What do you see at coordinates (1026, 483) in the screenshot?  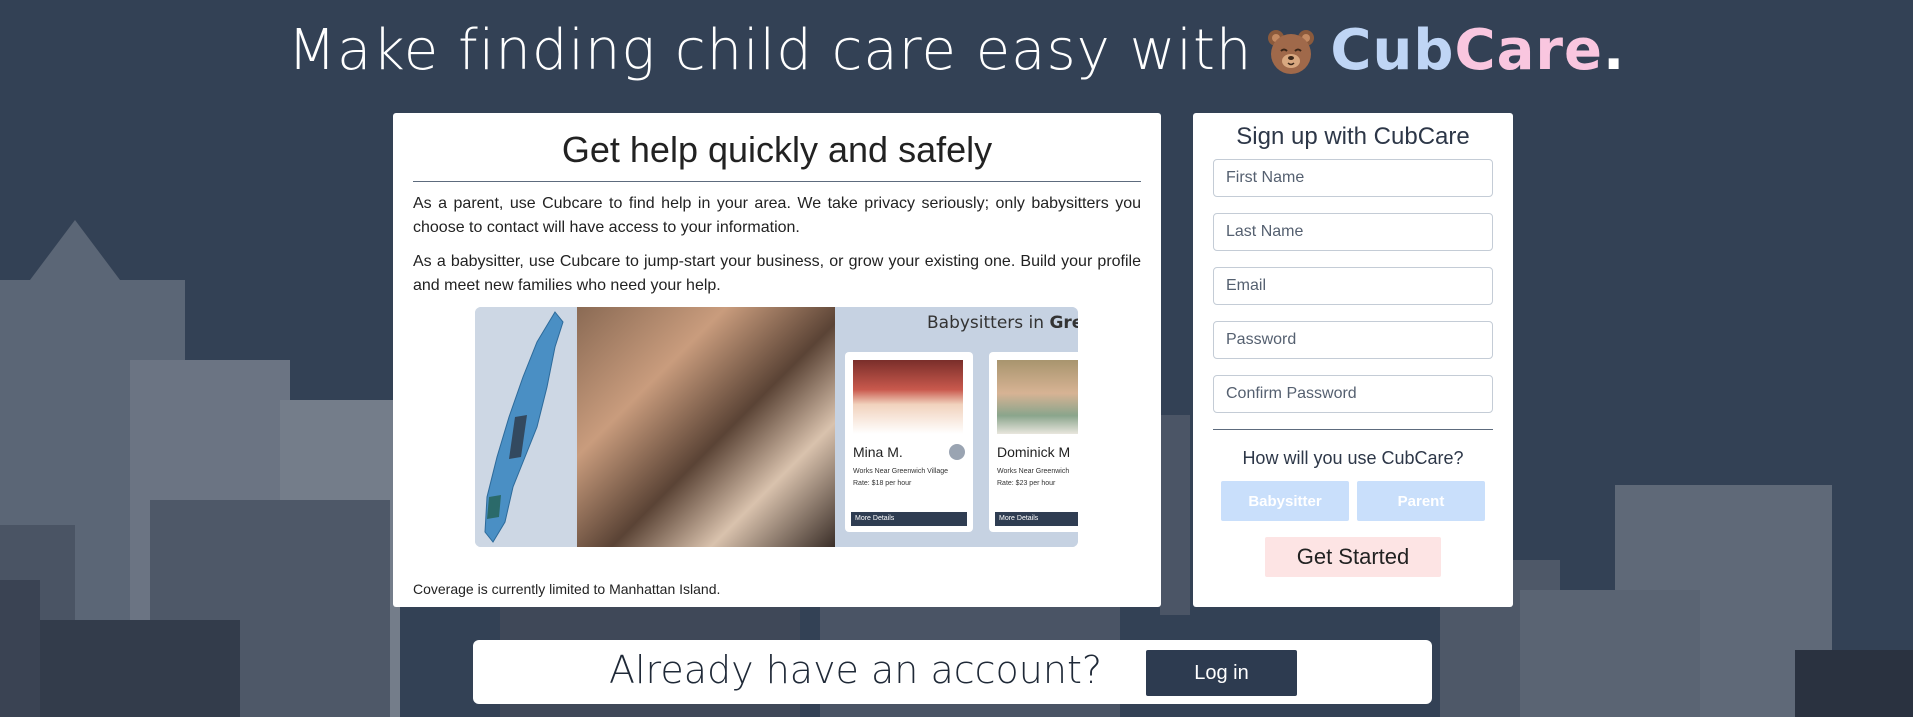 I see `sitter-rate: Rate: $23 per hour` at bounding box center [1026, 483].